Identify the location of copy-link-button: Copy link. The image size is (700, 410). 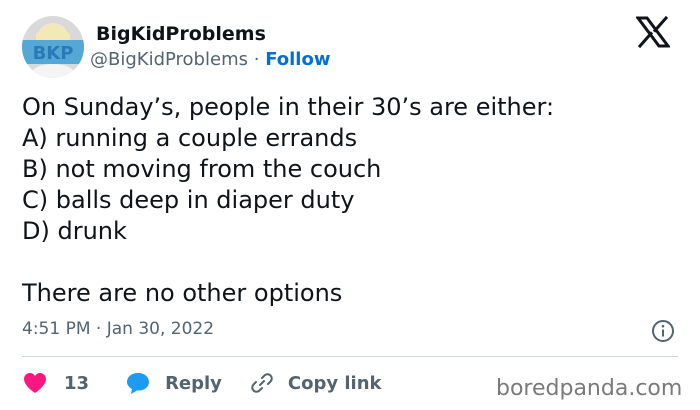
(316, 383).